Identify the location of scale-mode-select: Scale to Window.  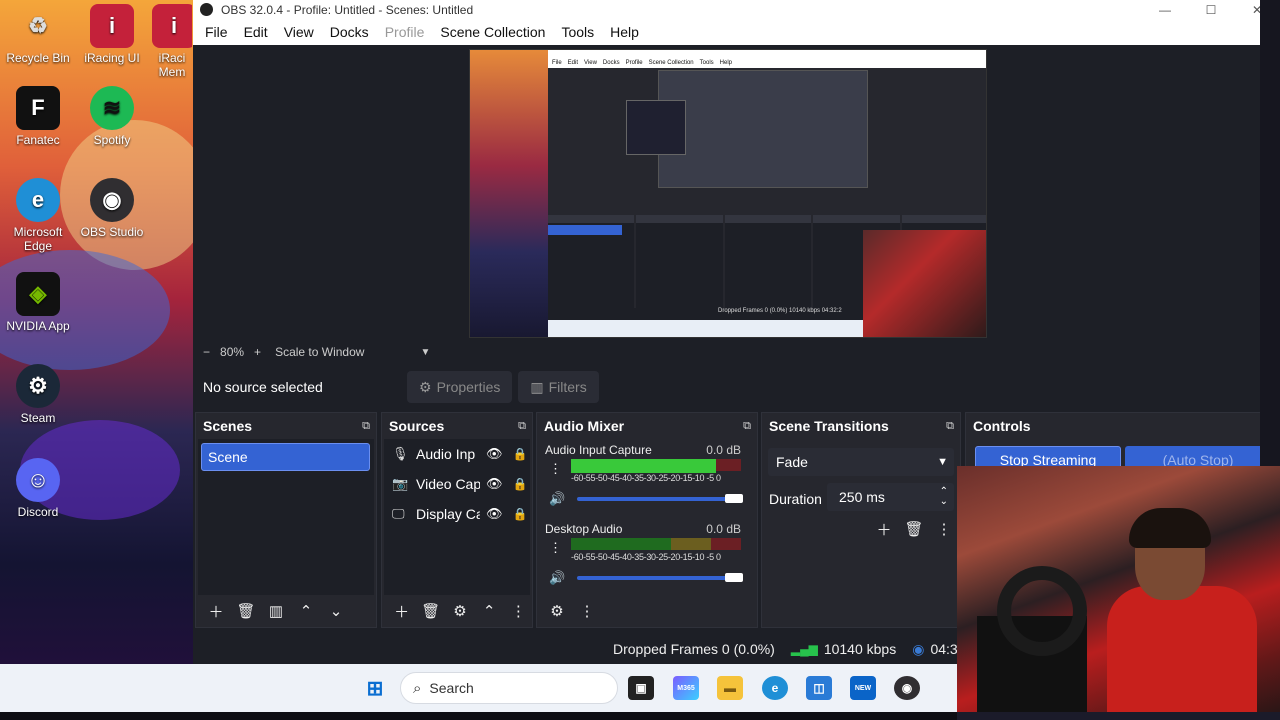
(319, 352).